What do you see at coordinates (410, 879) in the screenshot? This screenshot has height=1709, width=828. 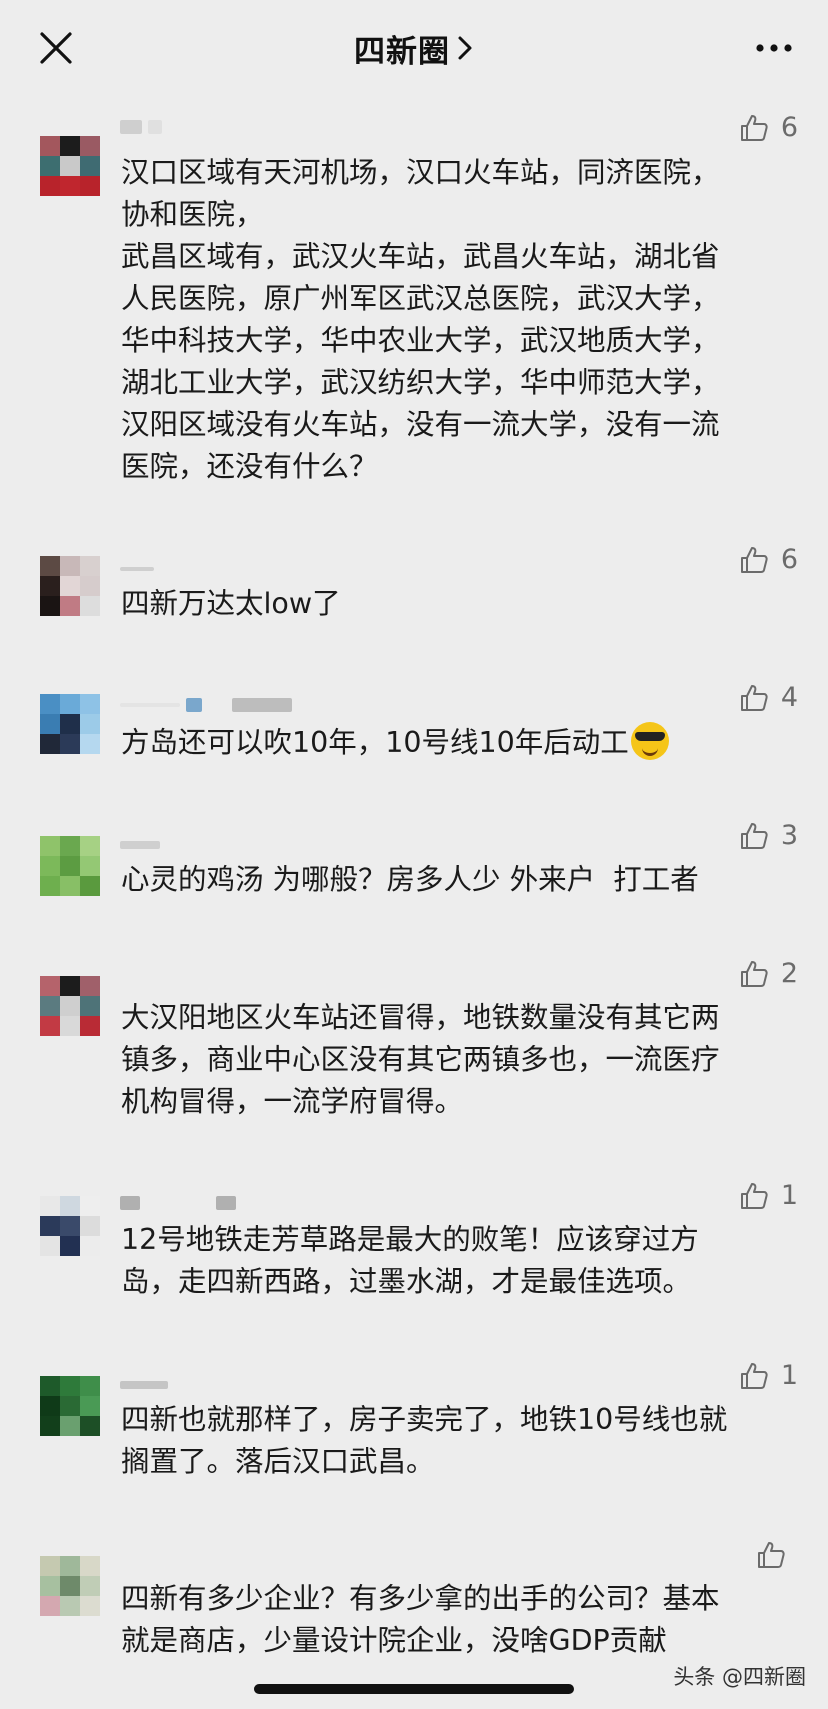 I see `comment-text: 心灵的鸡汤 为哪般？房多人少 外来户 打工者` at bounding box center [410, 879].